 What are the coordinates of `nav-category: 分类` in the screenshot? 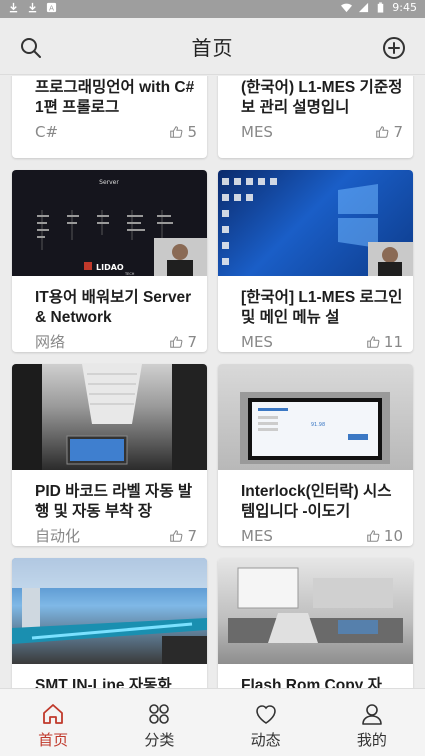 It's located at (159, 722).